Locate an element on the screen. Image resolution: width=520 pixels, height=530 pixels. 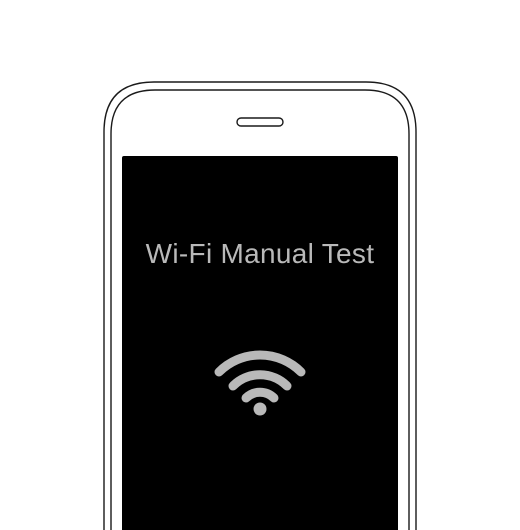
screen-title: Wi-Fi Manual Test is located at coordinates (260, 253).